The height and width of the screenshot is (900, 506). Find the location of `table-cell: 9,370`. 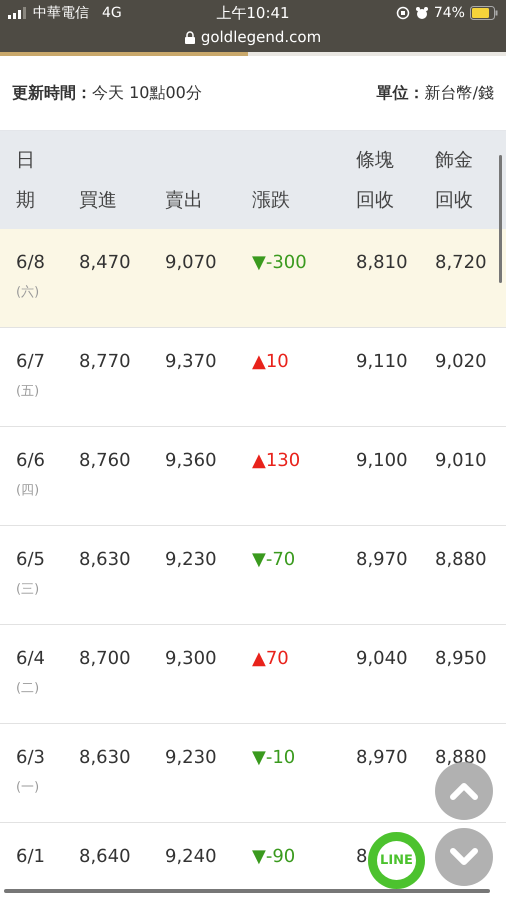

table-cell: 9,370 is located at coordinates (191, 362).